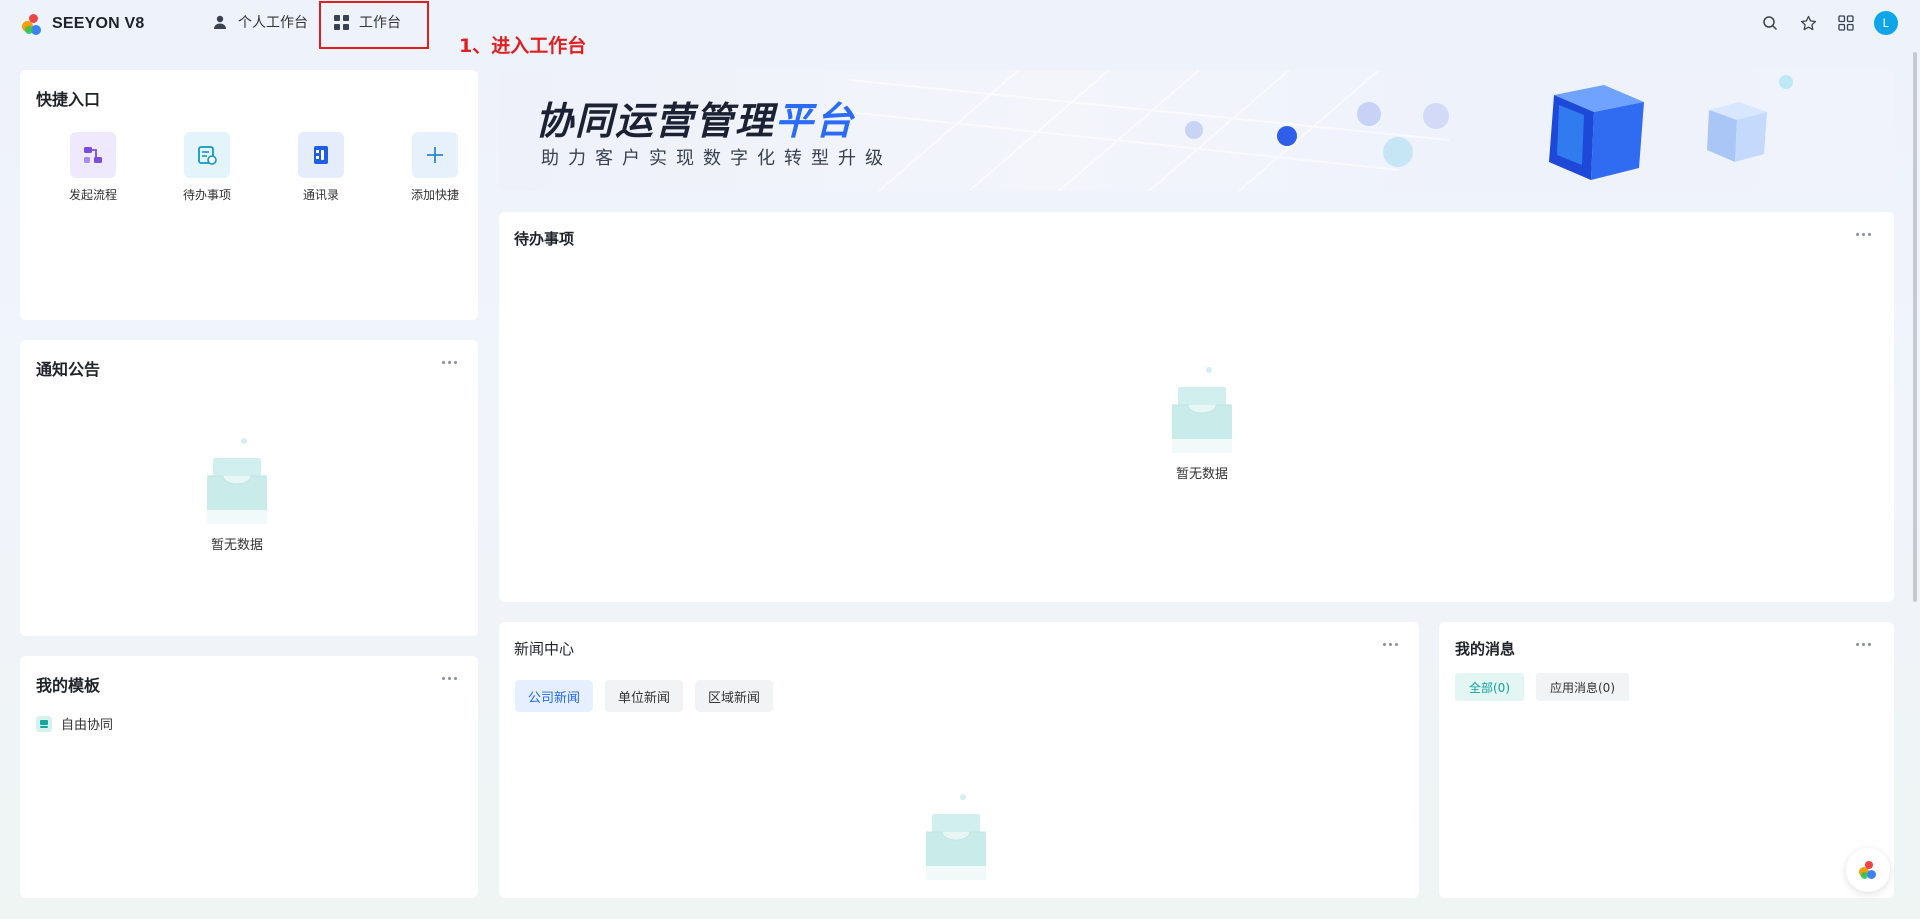  I want to click on notice-empty-state: 暂无数据, so click(237, 494).